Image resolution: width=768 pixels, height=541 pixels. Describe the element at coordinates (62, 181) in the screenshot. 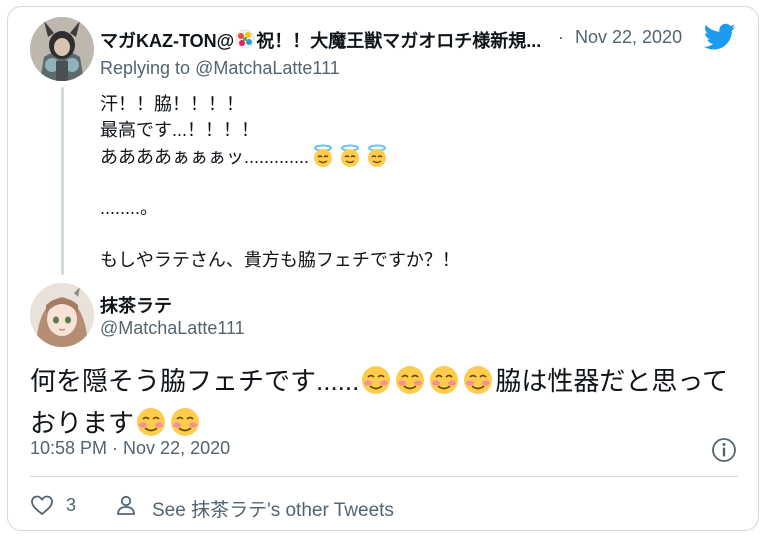

I see `thread-connector-line` at that location.